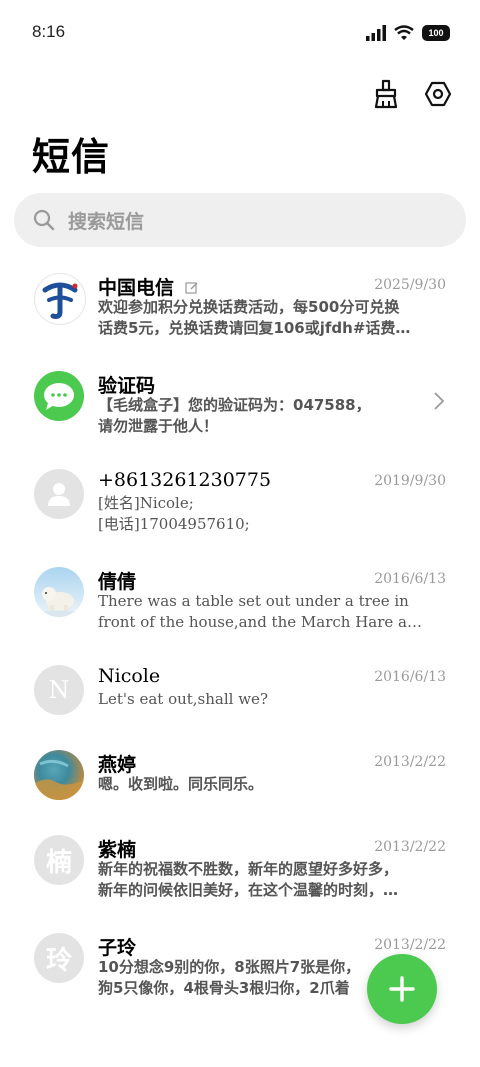  I want to click on settings-button, so click(438, 94).